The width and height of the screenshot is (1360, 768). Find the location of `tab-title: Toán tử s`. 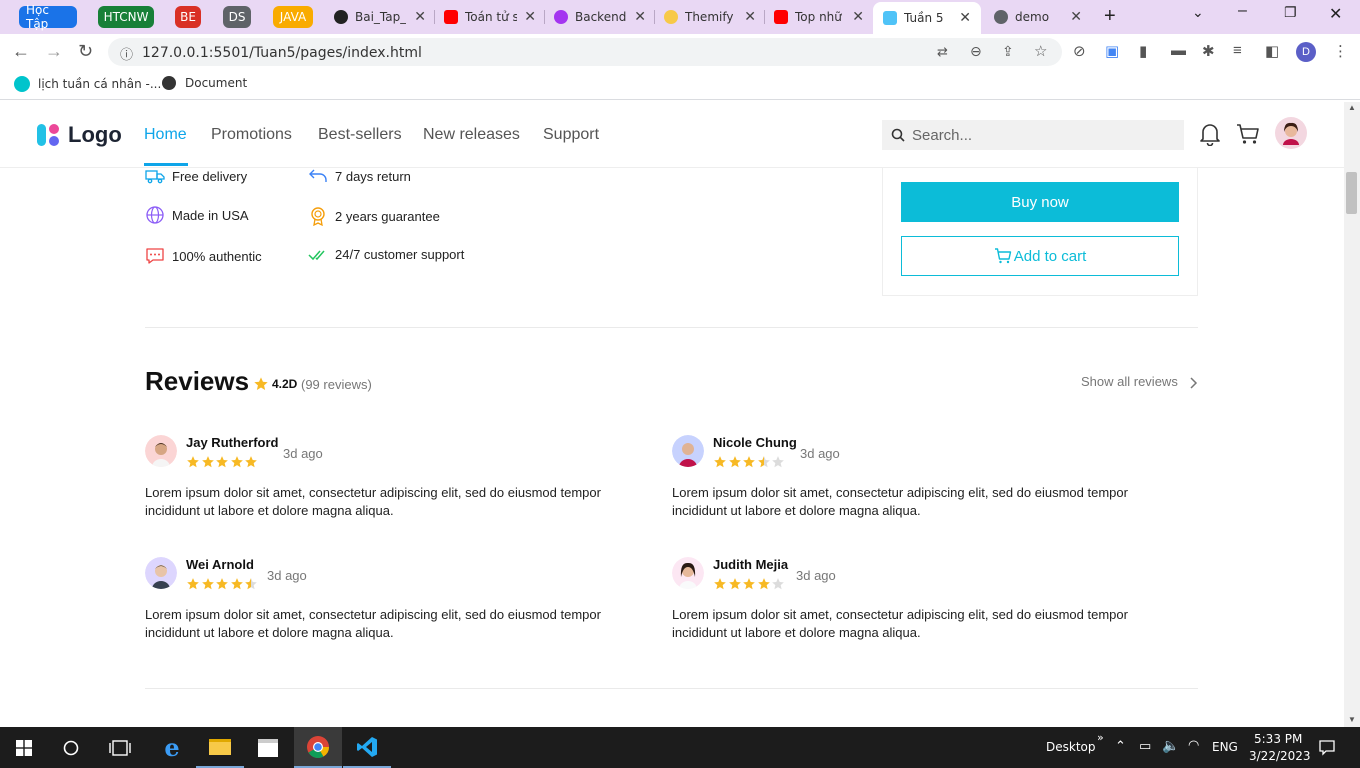

tab-title: Toán tử s is located at coordinates (491, 17).